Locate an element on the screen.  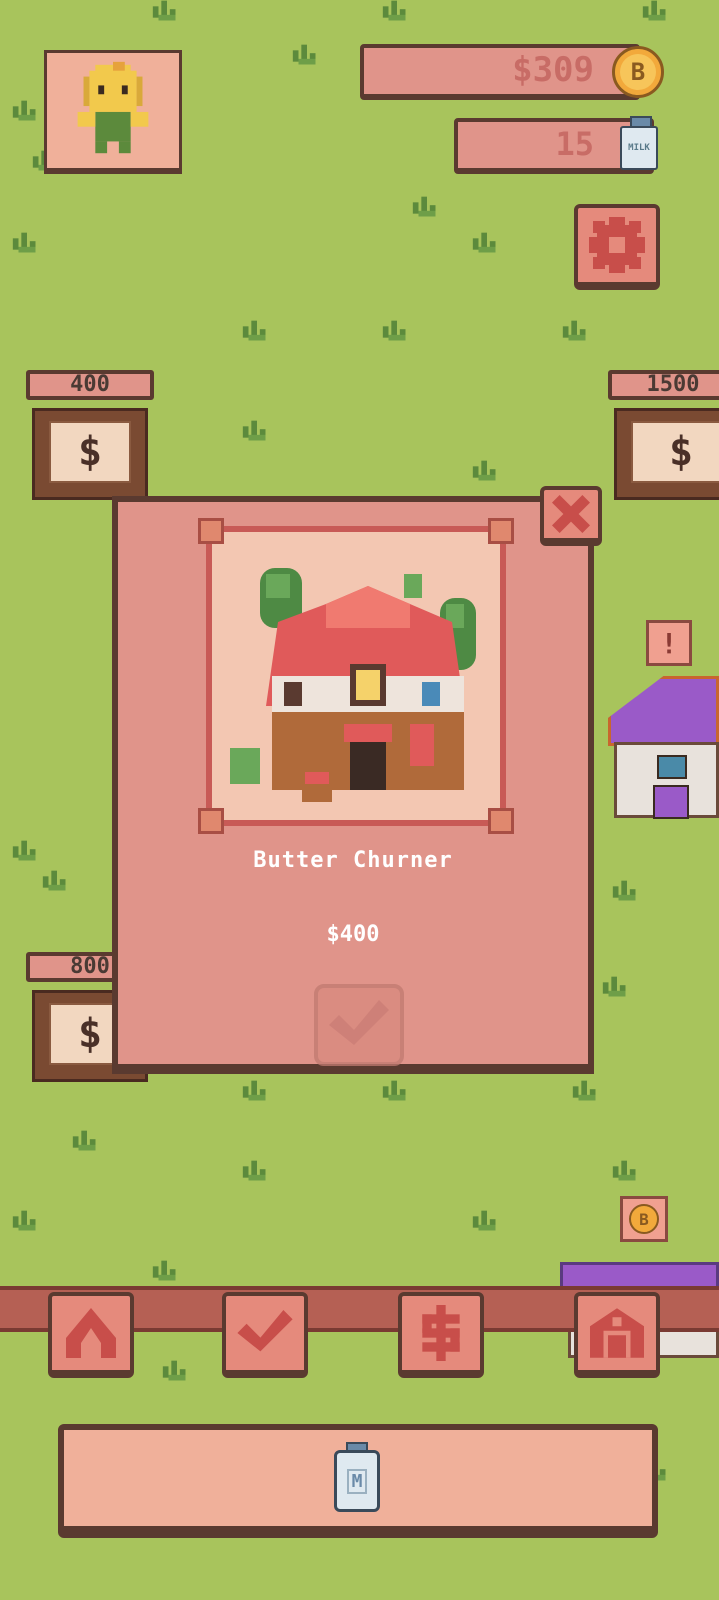
milk-bottle-icon: MILK is located at coordinates (639, 143).